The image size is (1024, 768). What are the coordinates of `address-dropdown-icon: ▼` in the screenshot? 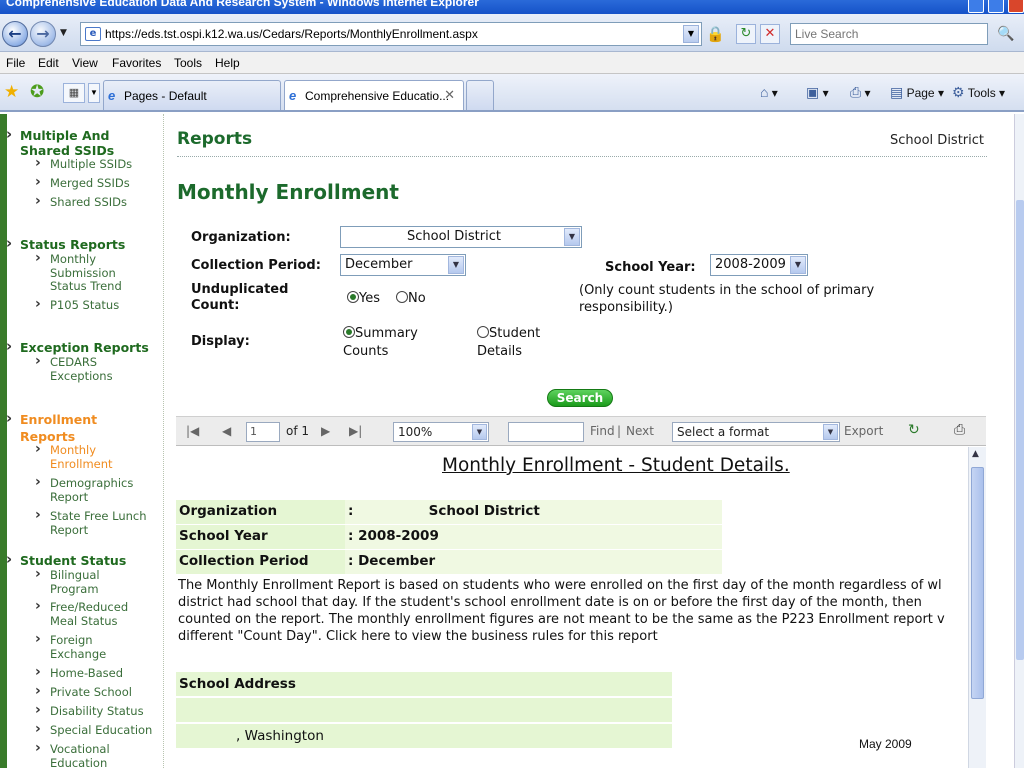 It's located at (691, 34).